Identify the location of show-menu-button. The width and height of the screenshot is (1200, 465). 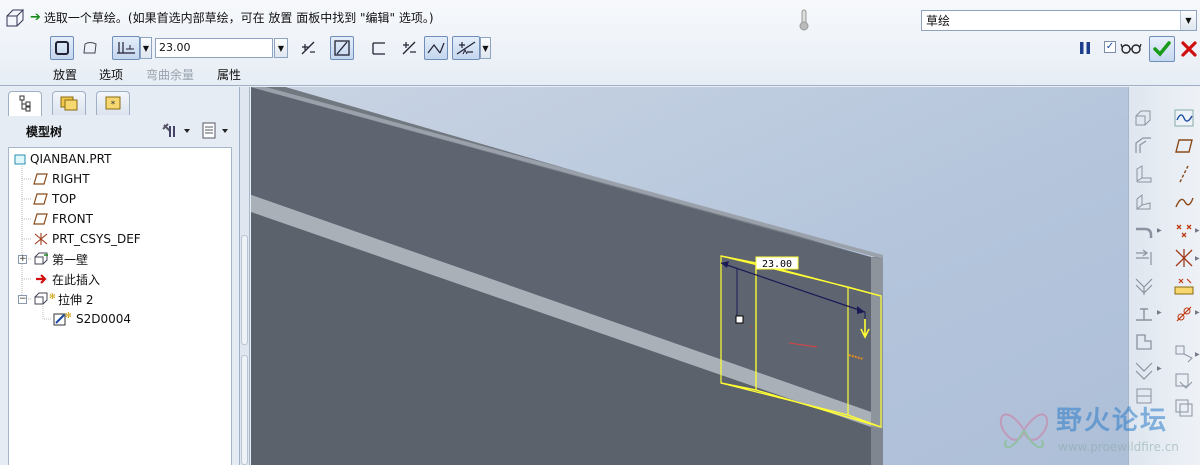
(216, 131).